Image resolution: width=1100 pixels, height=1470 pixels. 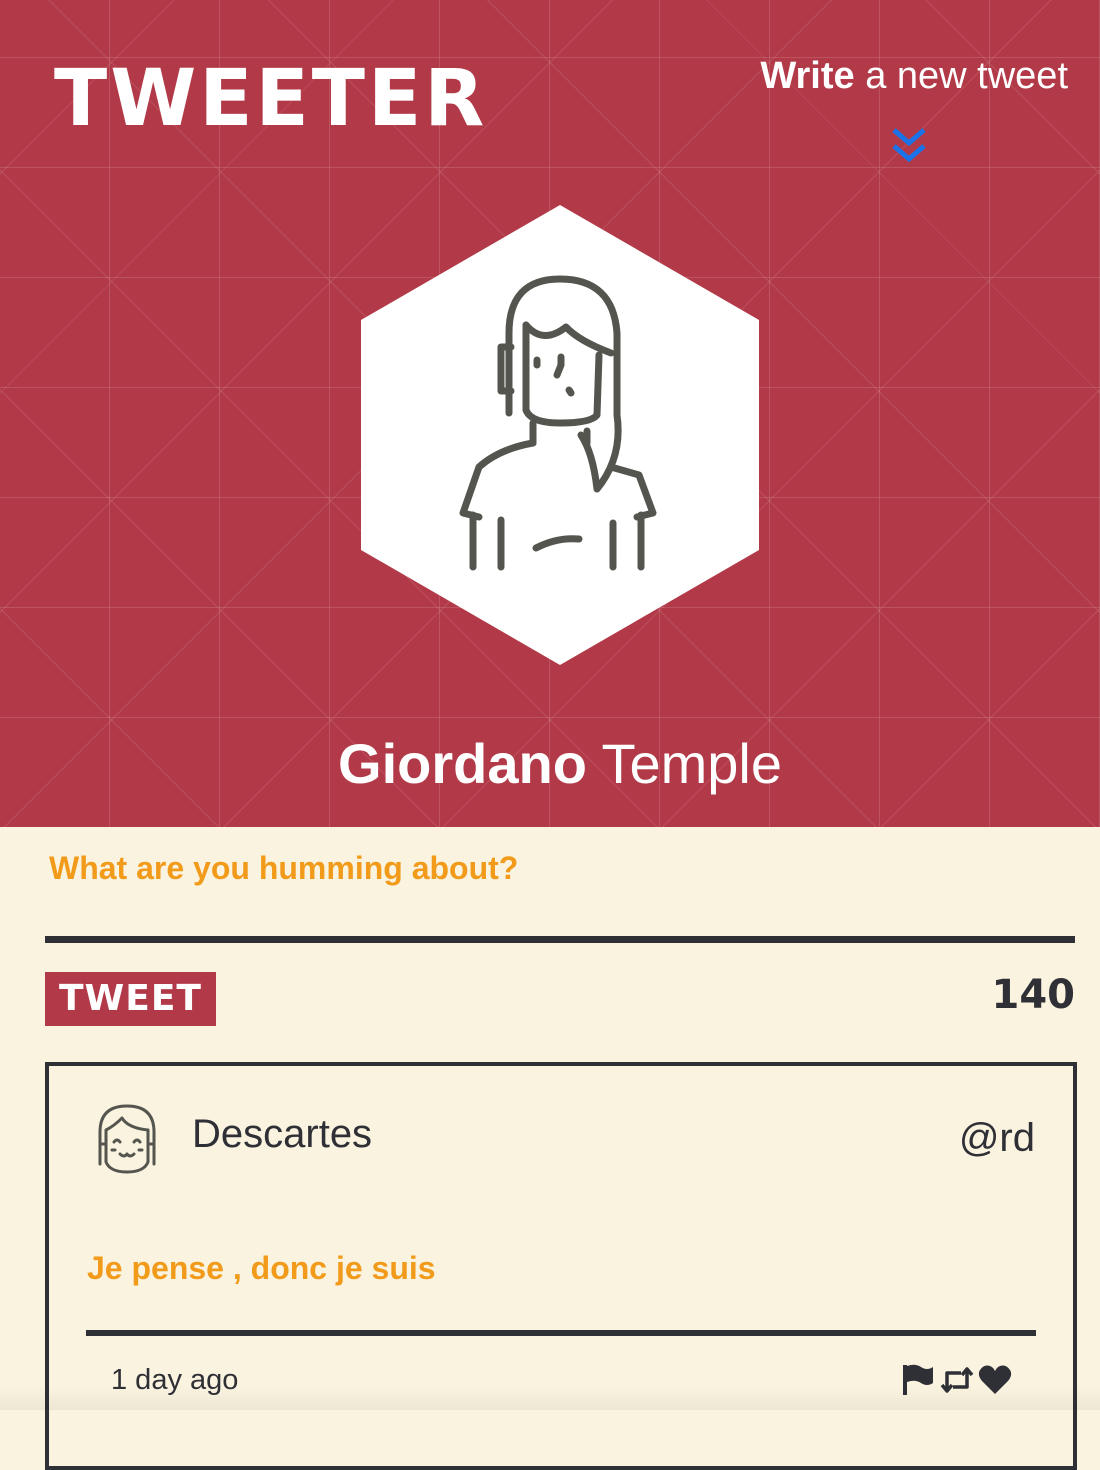 I want to click on profile-first-name: Giordano, so click(x=462, y=763).